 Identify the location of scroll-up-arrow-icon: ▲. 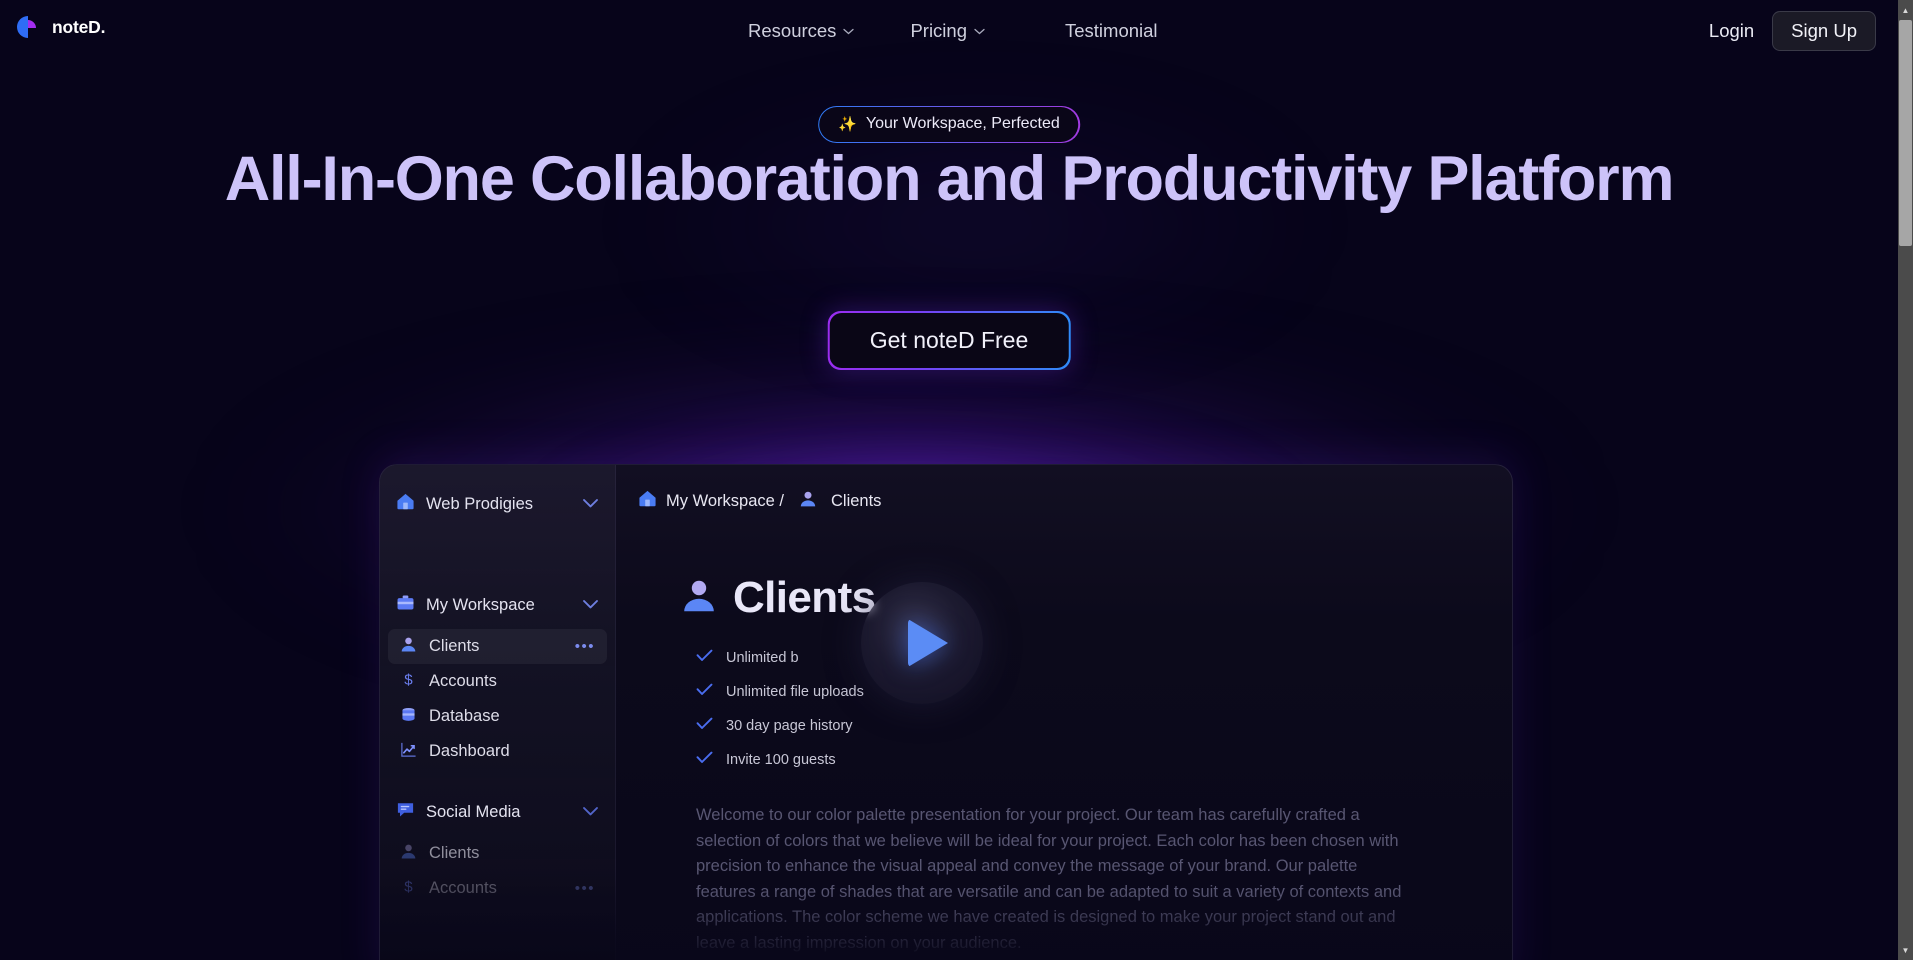
(1905, 10).